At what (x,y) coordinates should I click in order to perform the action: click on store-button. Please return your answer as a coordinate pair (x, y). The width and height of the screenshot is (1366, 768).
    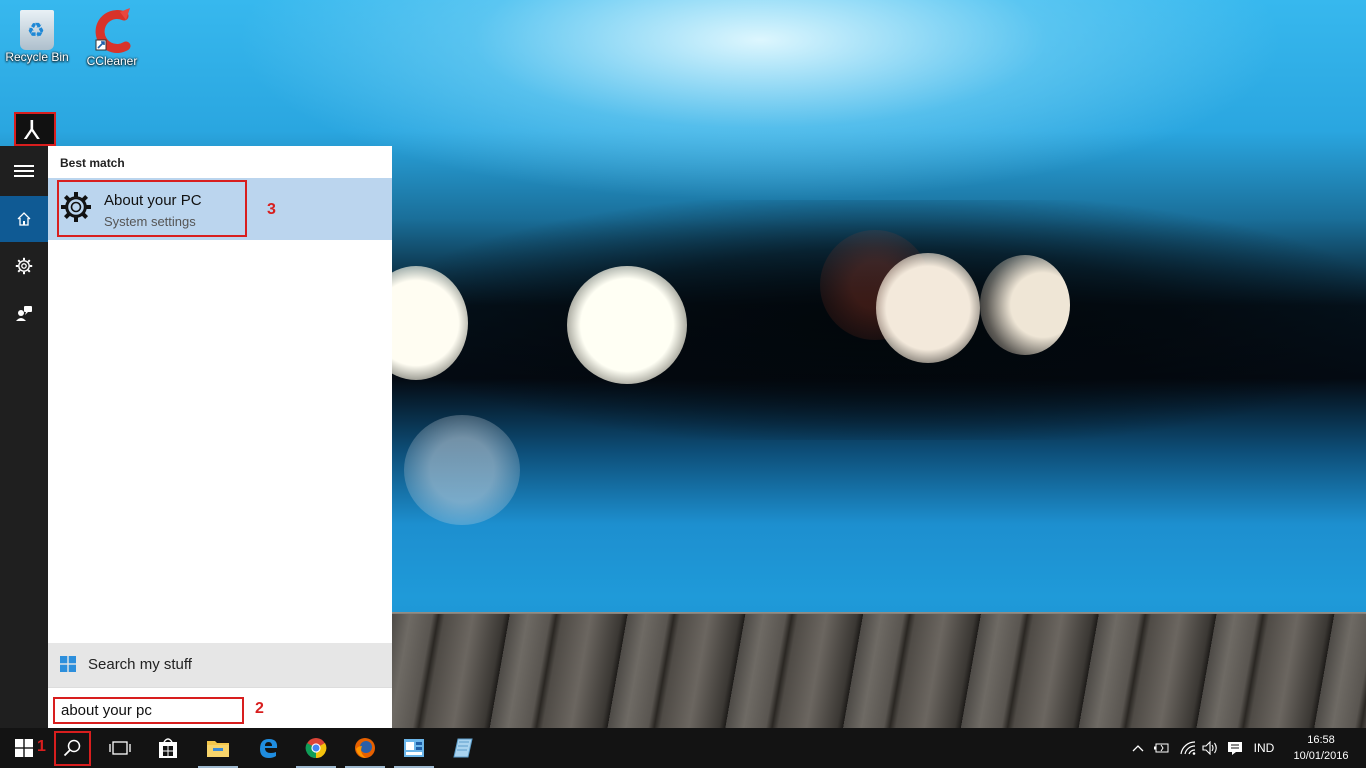
    Looking at the image, I should click on (168, 748).